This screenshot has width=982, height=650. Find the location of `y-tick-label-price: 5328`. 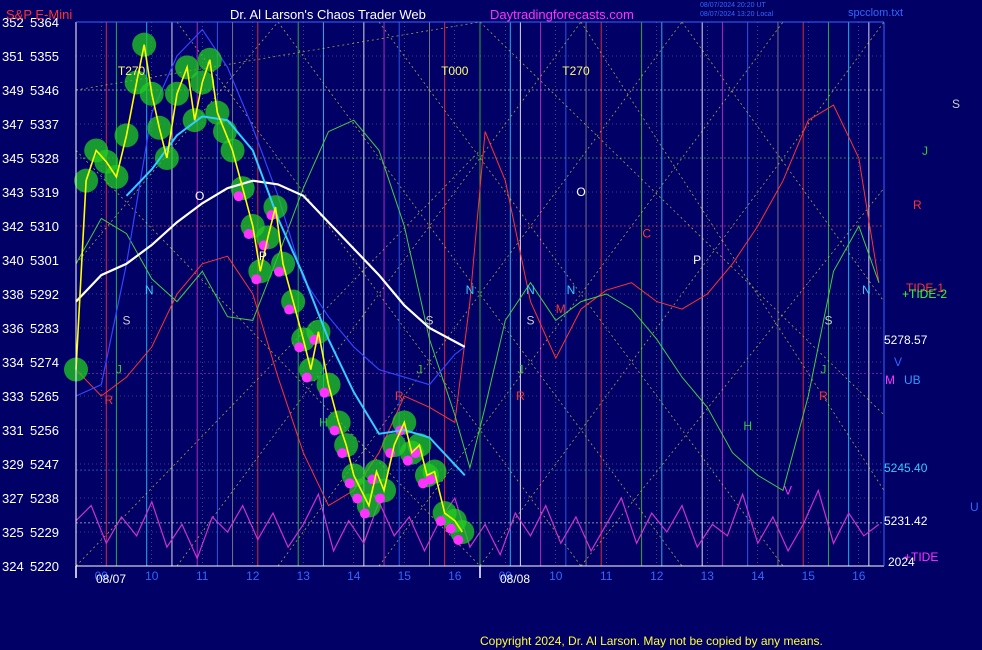

y-tick-label-price: 5328 is located at coordinates (44, 158).